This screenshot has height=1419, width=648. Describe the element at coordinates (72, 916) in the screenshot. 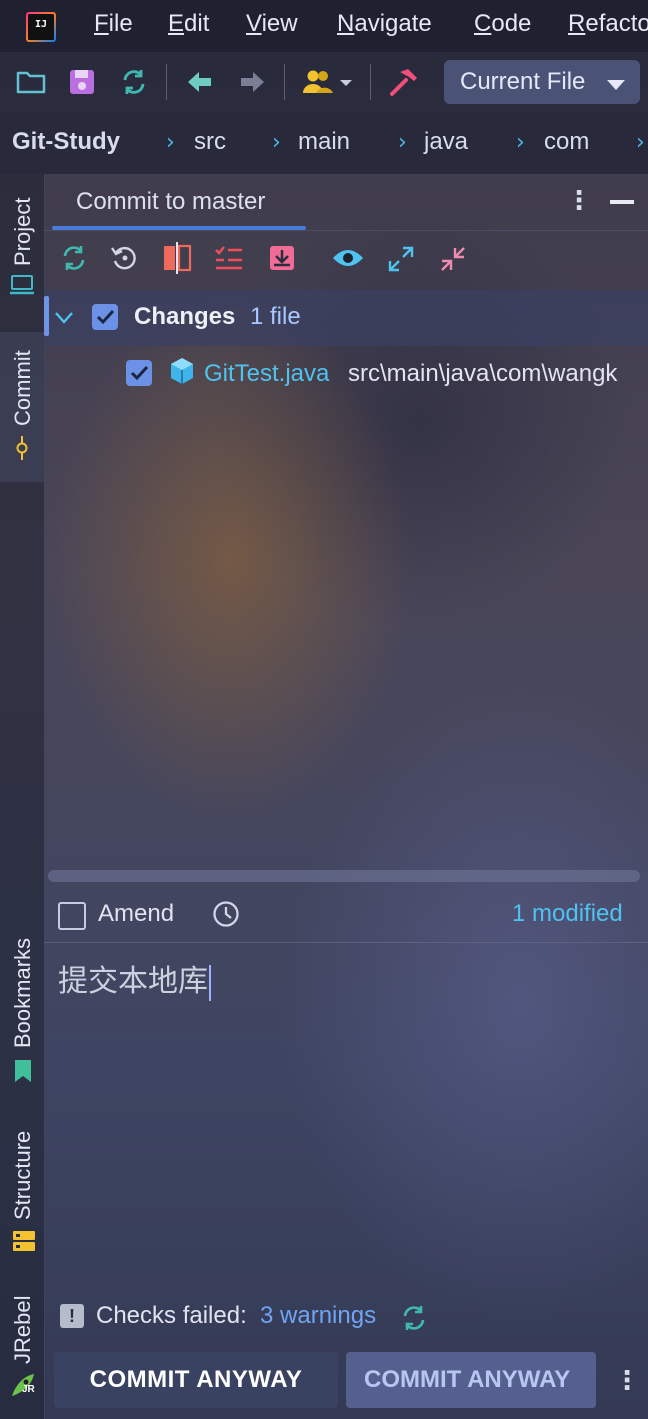

I see `amend-checkbox` at that location.